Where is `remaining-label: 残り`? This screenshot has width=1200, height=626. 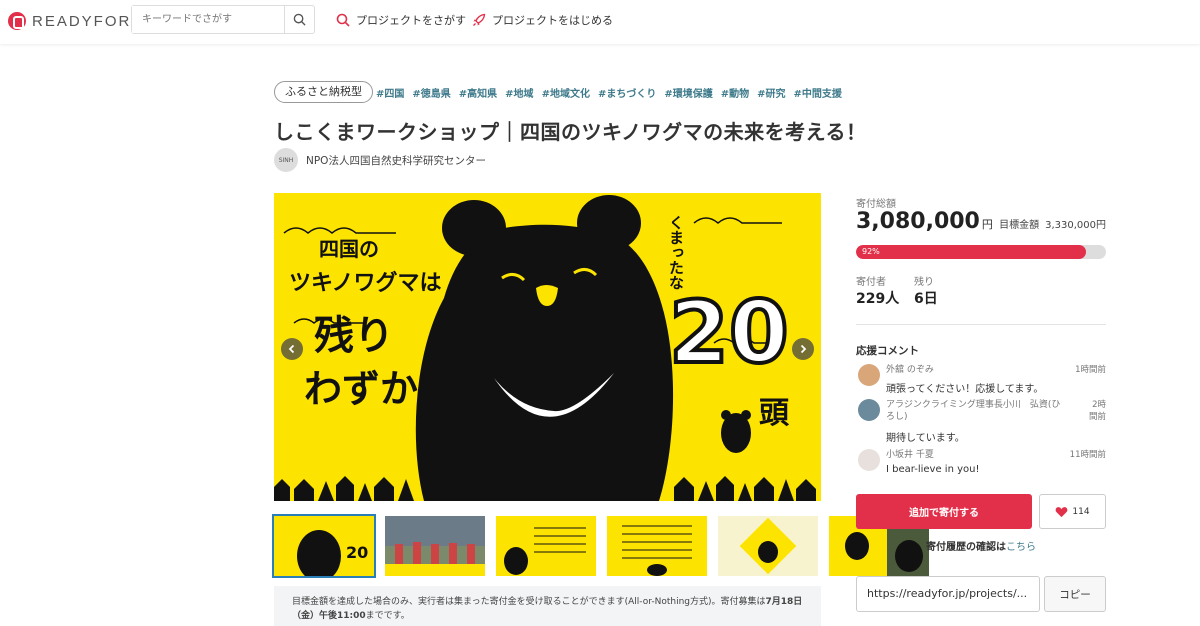
remaining-label: 残り is located at coordinates (924, 282).